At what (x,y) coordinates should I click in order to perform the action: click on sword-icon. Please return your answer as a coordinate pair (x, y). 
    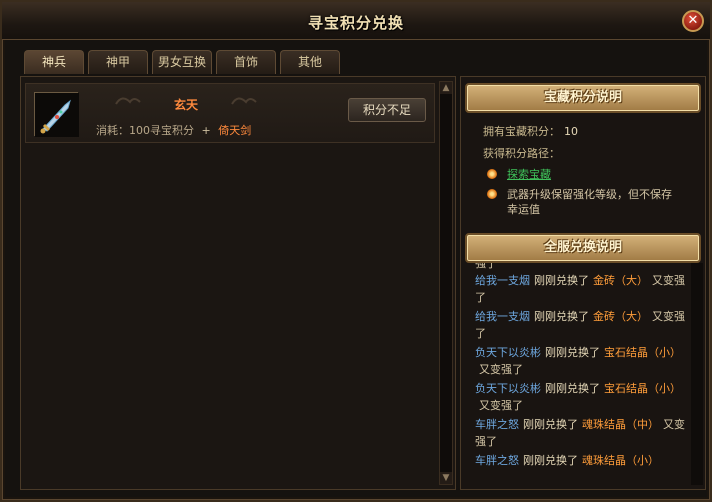
    Looking at the image, I should click on (56, 114).